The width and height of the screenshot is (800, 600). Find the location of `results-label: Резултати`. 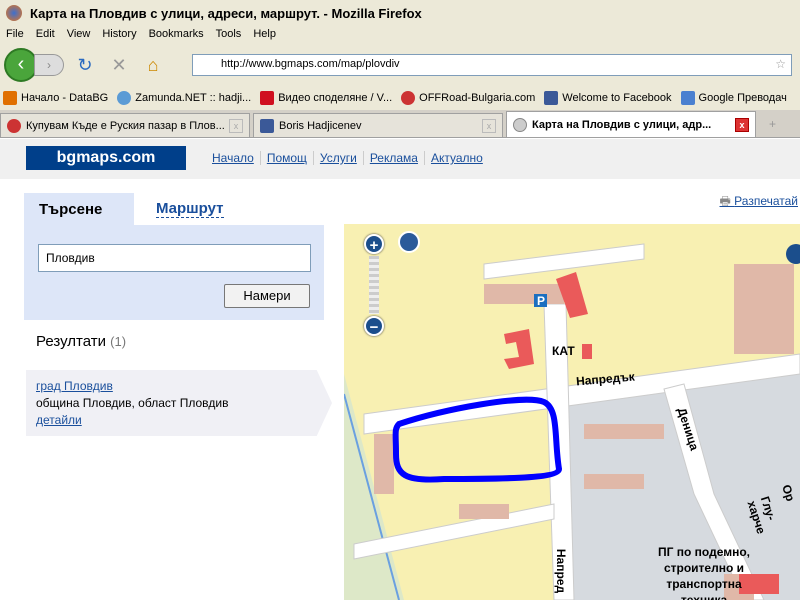

results-label: Резултати is located at coordinates (71, 341).